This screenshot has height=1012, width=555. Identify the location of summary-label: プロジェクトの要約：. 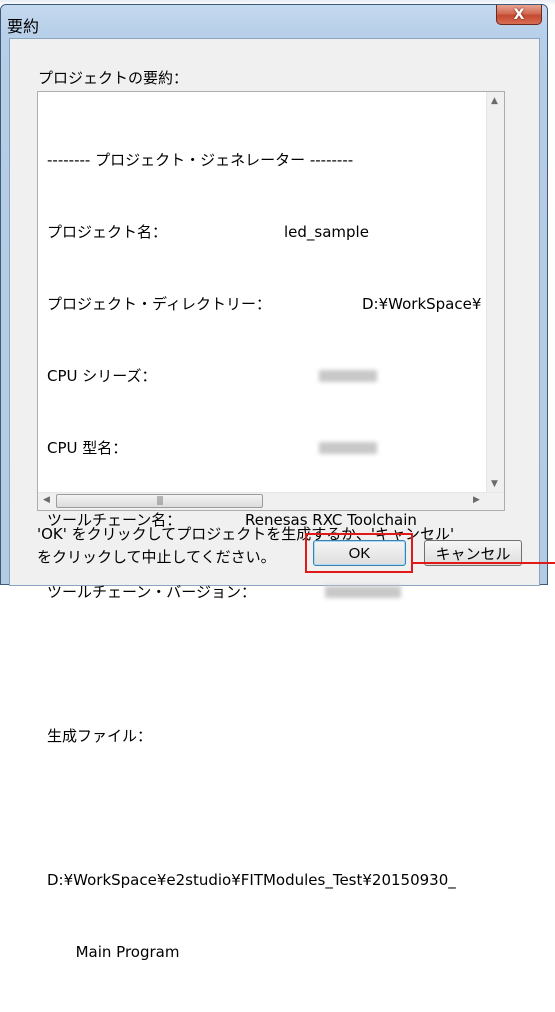
(113, 78).